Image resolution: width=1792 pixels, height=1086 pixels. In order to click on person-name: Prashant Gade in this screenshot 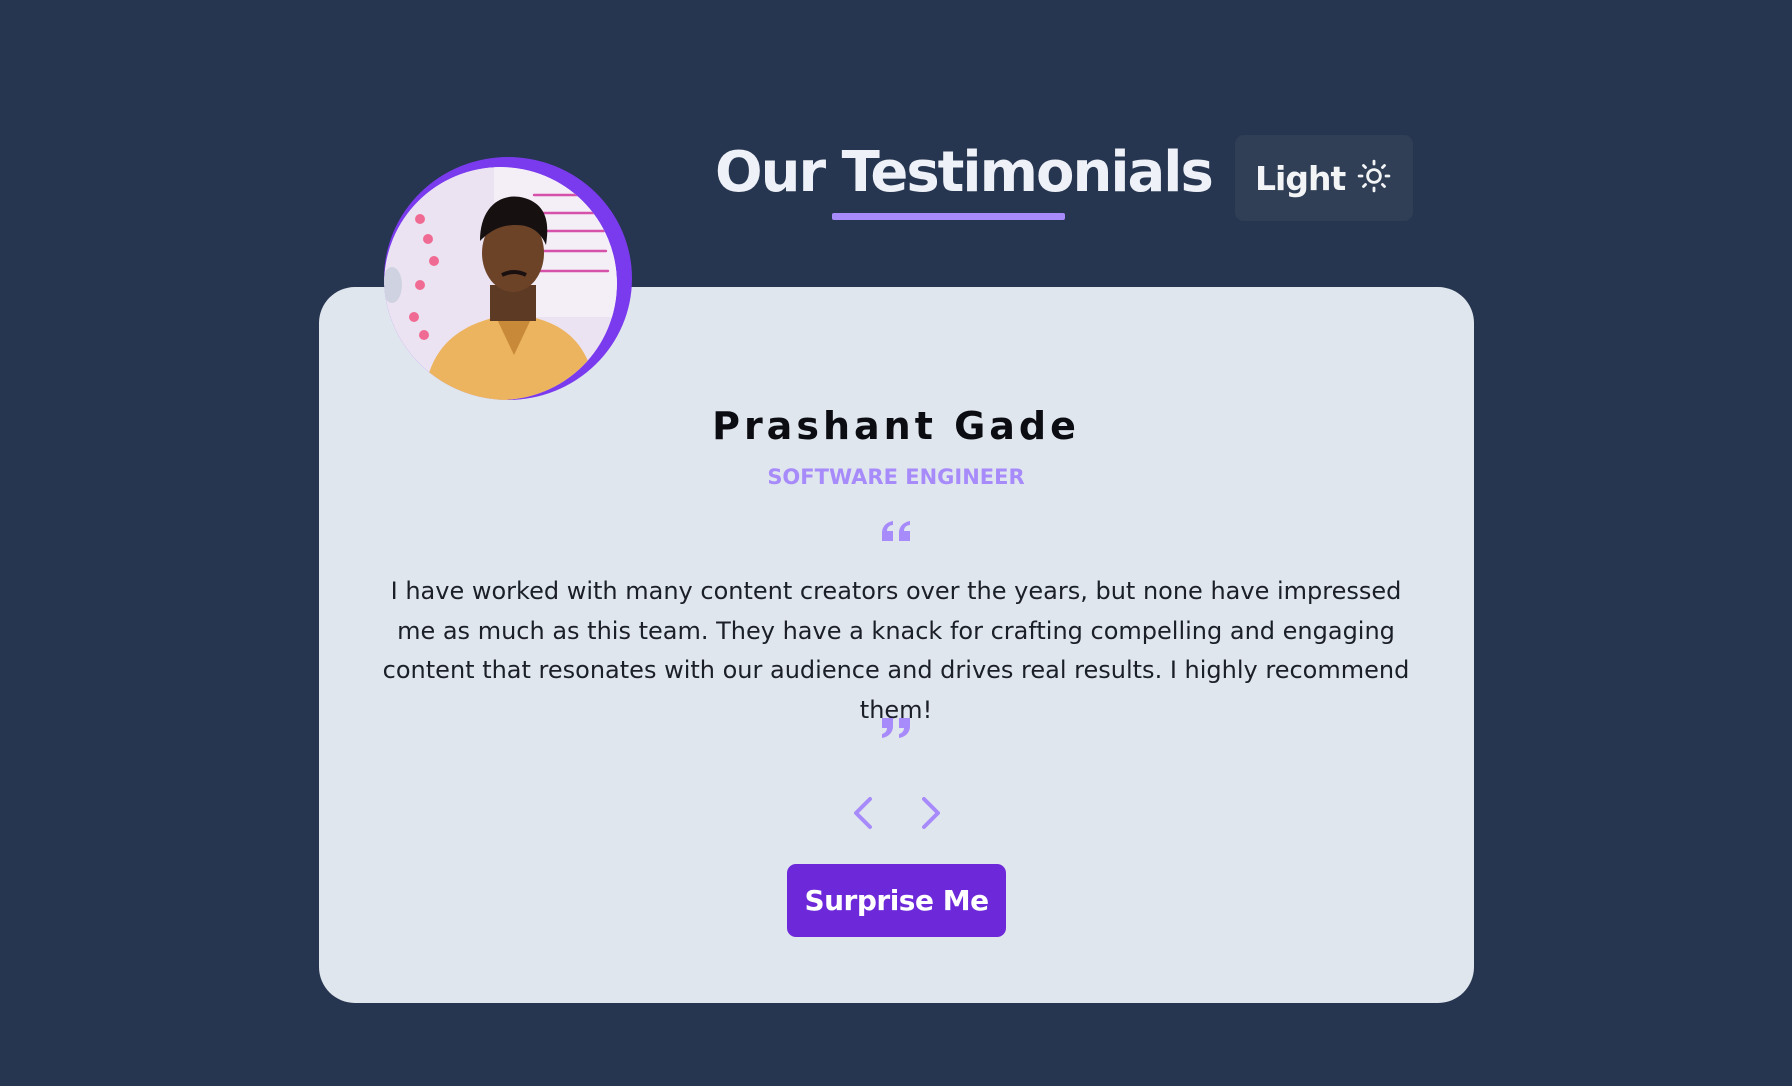, I will do `click(896, 426)`.